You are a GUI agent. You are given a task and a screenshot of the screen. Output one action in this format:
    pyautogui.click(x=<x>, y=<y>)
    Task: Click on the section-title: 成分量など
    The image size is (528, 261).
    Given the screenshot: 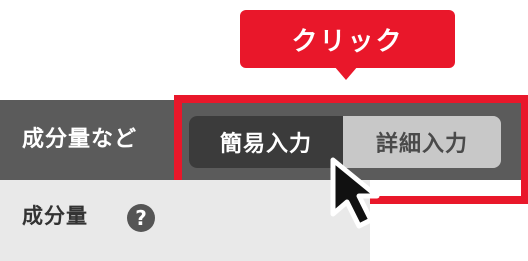 What is the action you would take?
    pyautogui.click(x=80, y=139)
    